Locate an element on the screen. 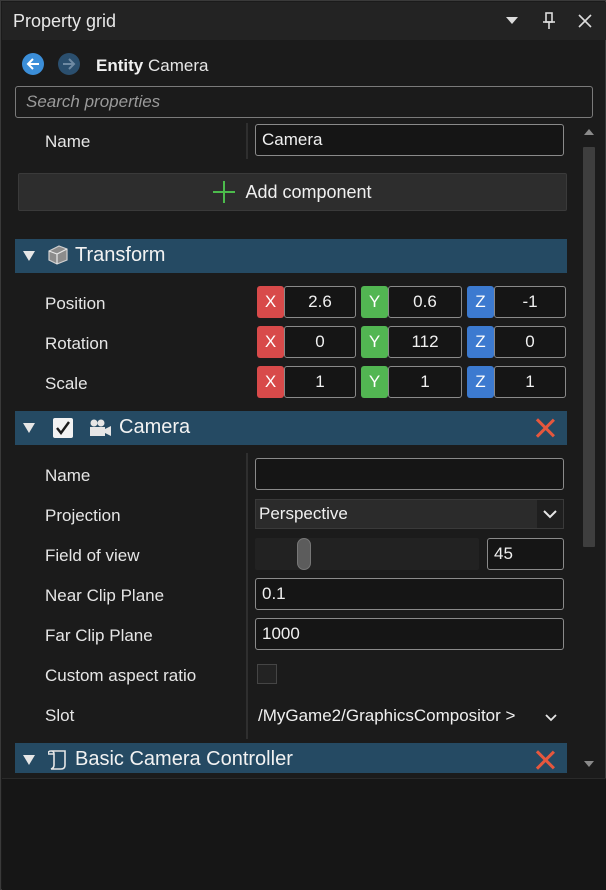 The width and height of the screenshot is (606, 890). back-arrow-icon is located at coordinates (33, 64).